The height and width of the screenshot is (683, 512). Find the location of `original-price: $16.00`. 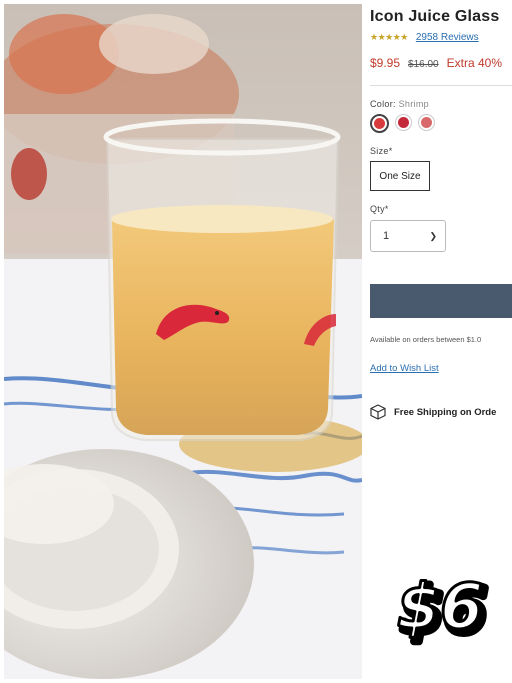

original-price: $16.00 is located at coordinates (423, 64).